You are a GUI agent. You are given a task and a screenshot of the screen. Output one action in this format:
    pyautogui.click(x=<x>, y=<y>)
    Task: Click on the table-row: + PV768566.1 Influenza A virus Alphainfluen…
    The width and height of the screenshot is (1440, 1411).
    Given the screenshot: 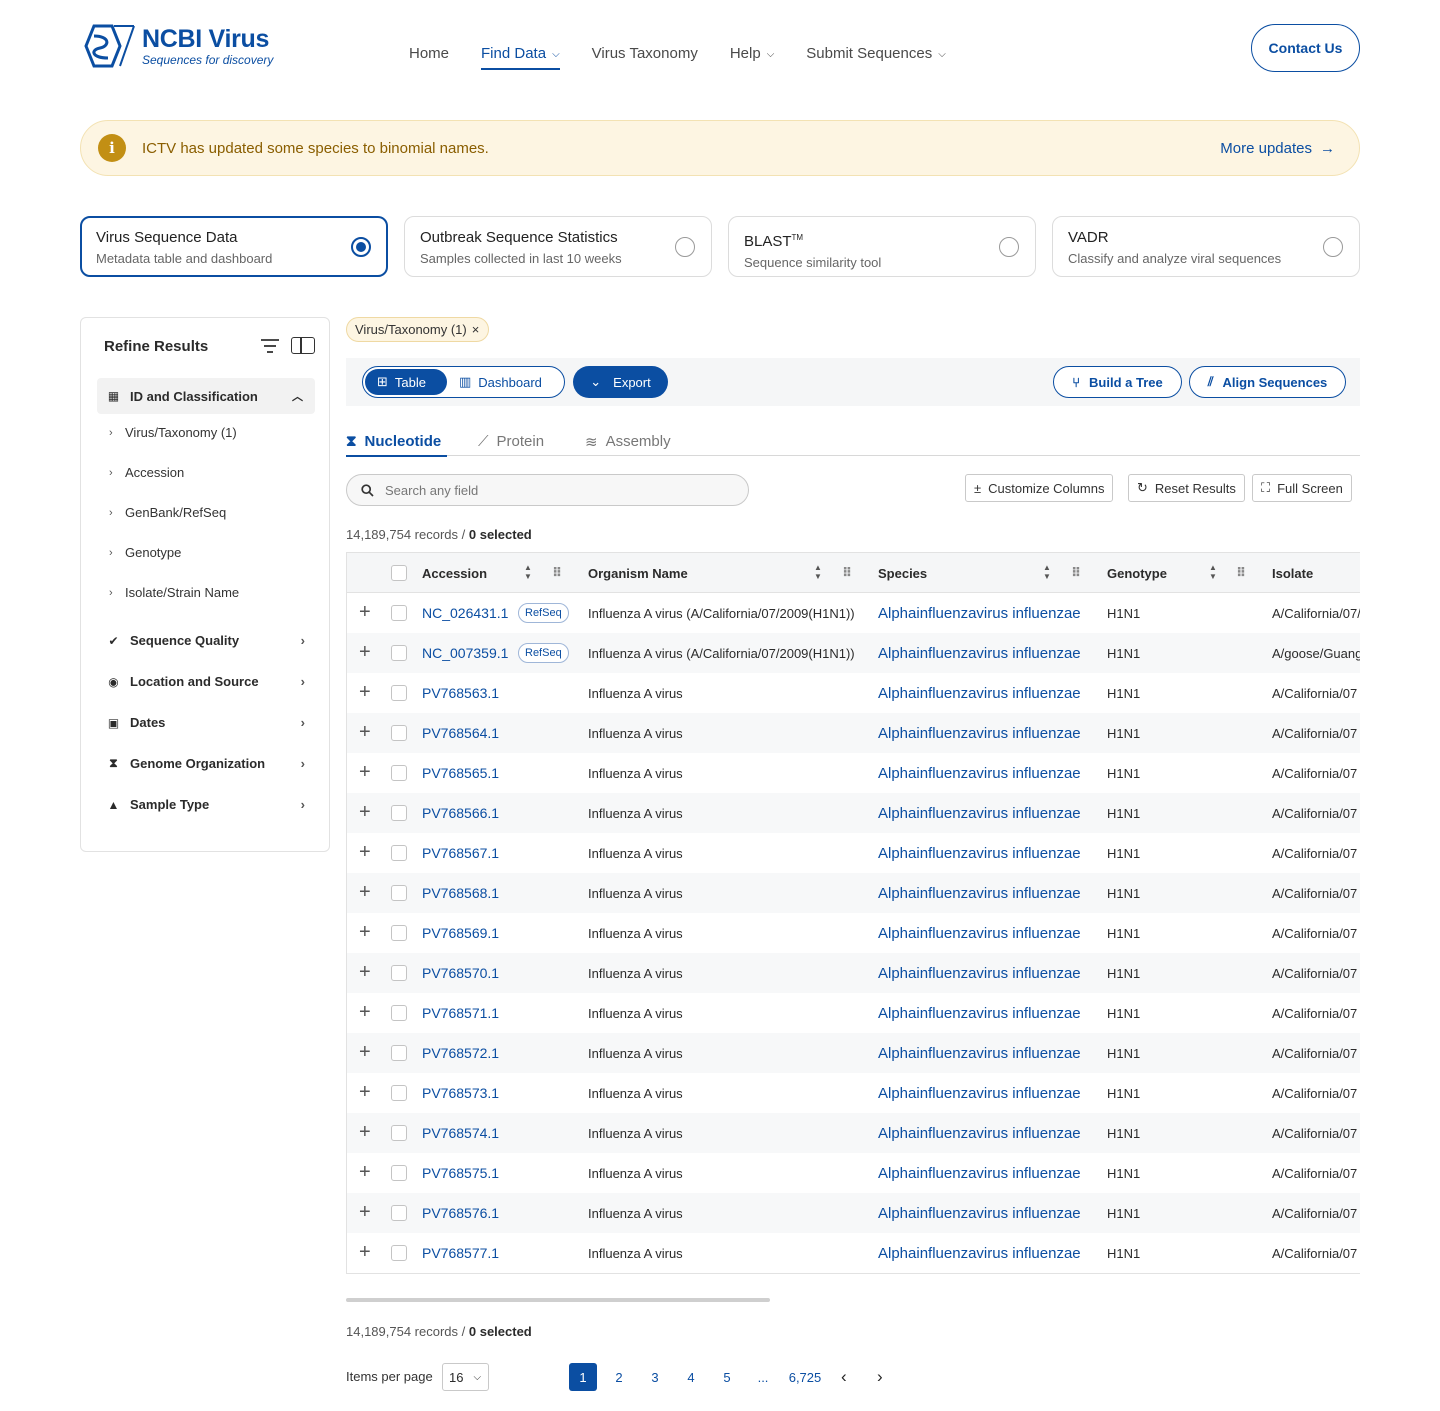 What is the action you would take?
    pyautogui.click(x=853, y=813)
    